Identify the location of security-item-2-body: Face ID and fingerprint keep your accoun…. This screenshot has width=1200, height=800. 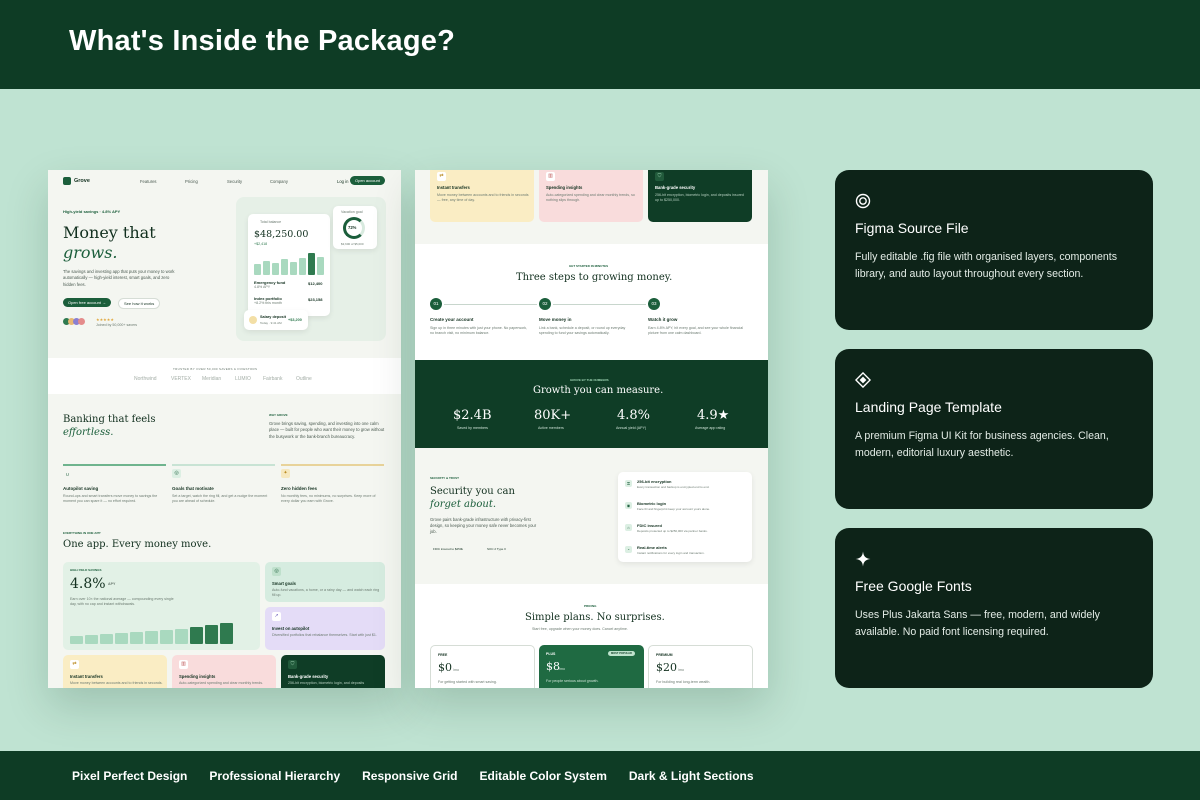
(674, 509).